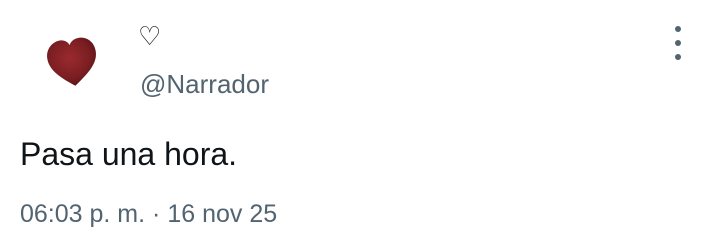  Describe the element at coordinates (129, 154) in the screenshot. I see `tweet-text: Pasa una hora.` at that location.